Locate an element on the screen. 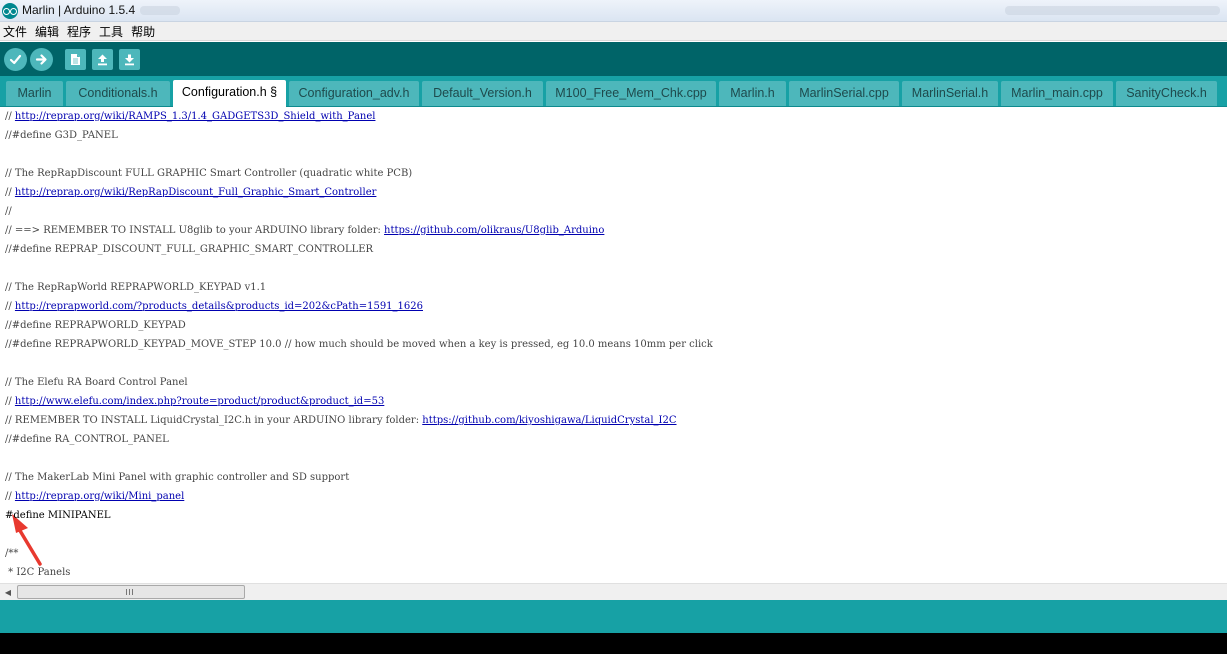 The image size is (1227, 654). console-output is located at coordinates (613, 643).